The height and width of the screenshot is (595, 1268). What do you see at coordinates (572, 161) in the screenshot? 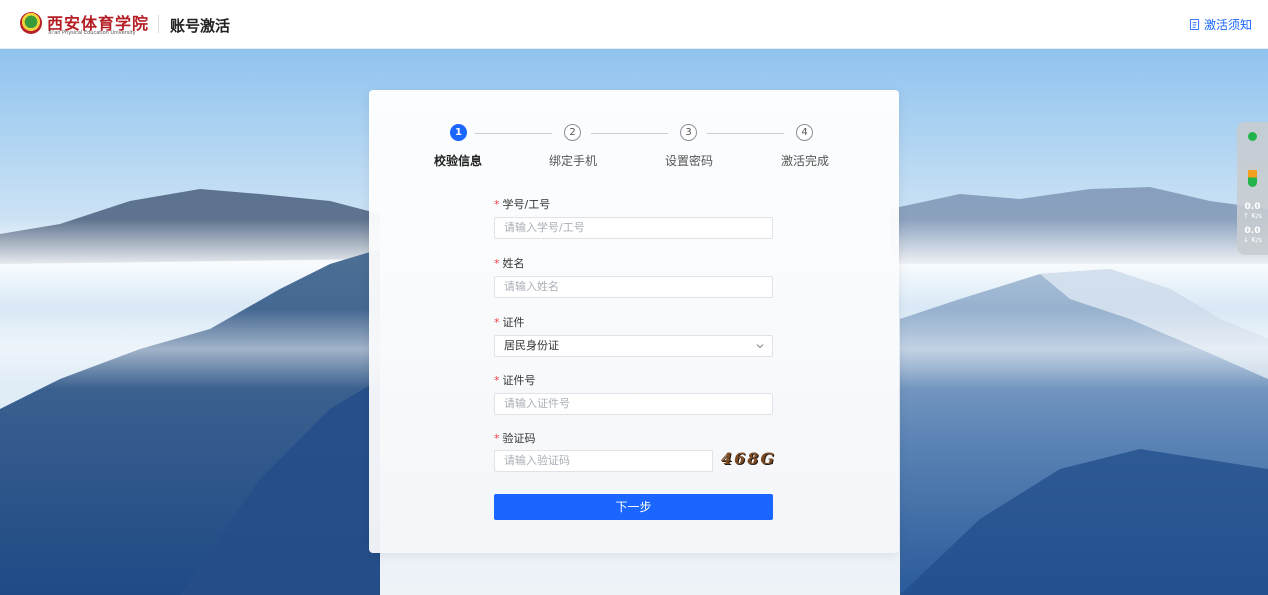
I see `step-2-label: 绑定手机` at bounding box center [572, 161].